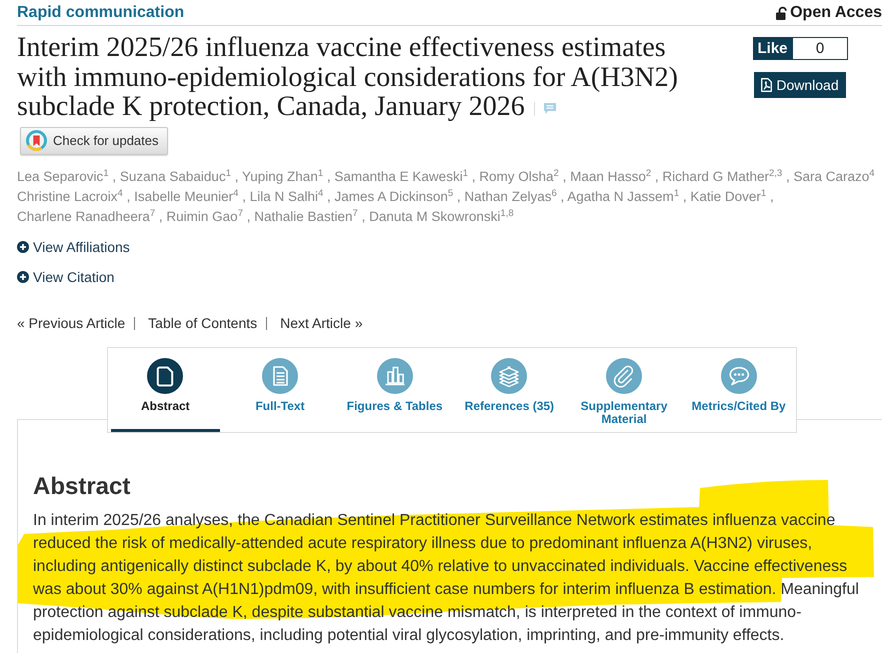 The height and width of the screenshot is (653, 882). What do you see at coordinates (509, 376) in the screenshot?
I see `paper-stack-icon` at bounding box center [509, 376].